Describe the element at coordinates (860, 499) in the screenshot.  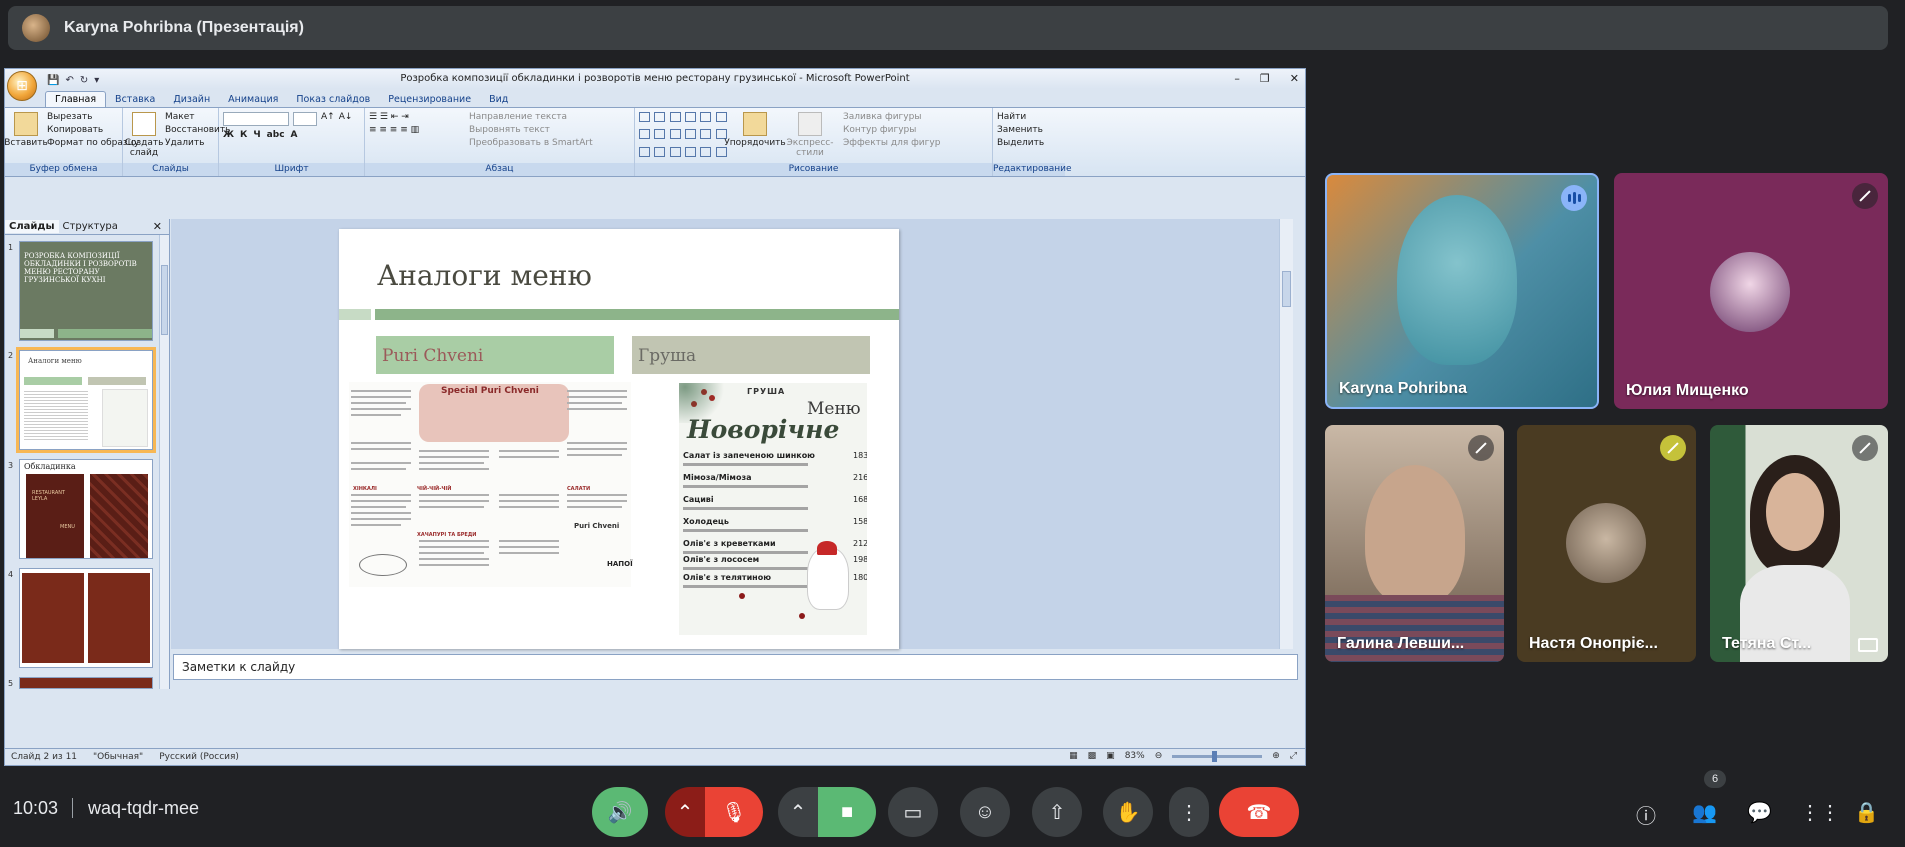
I see `item-price: 168` at that location.